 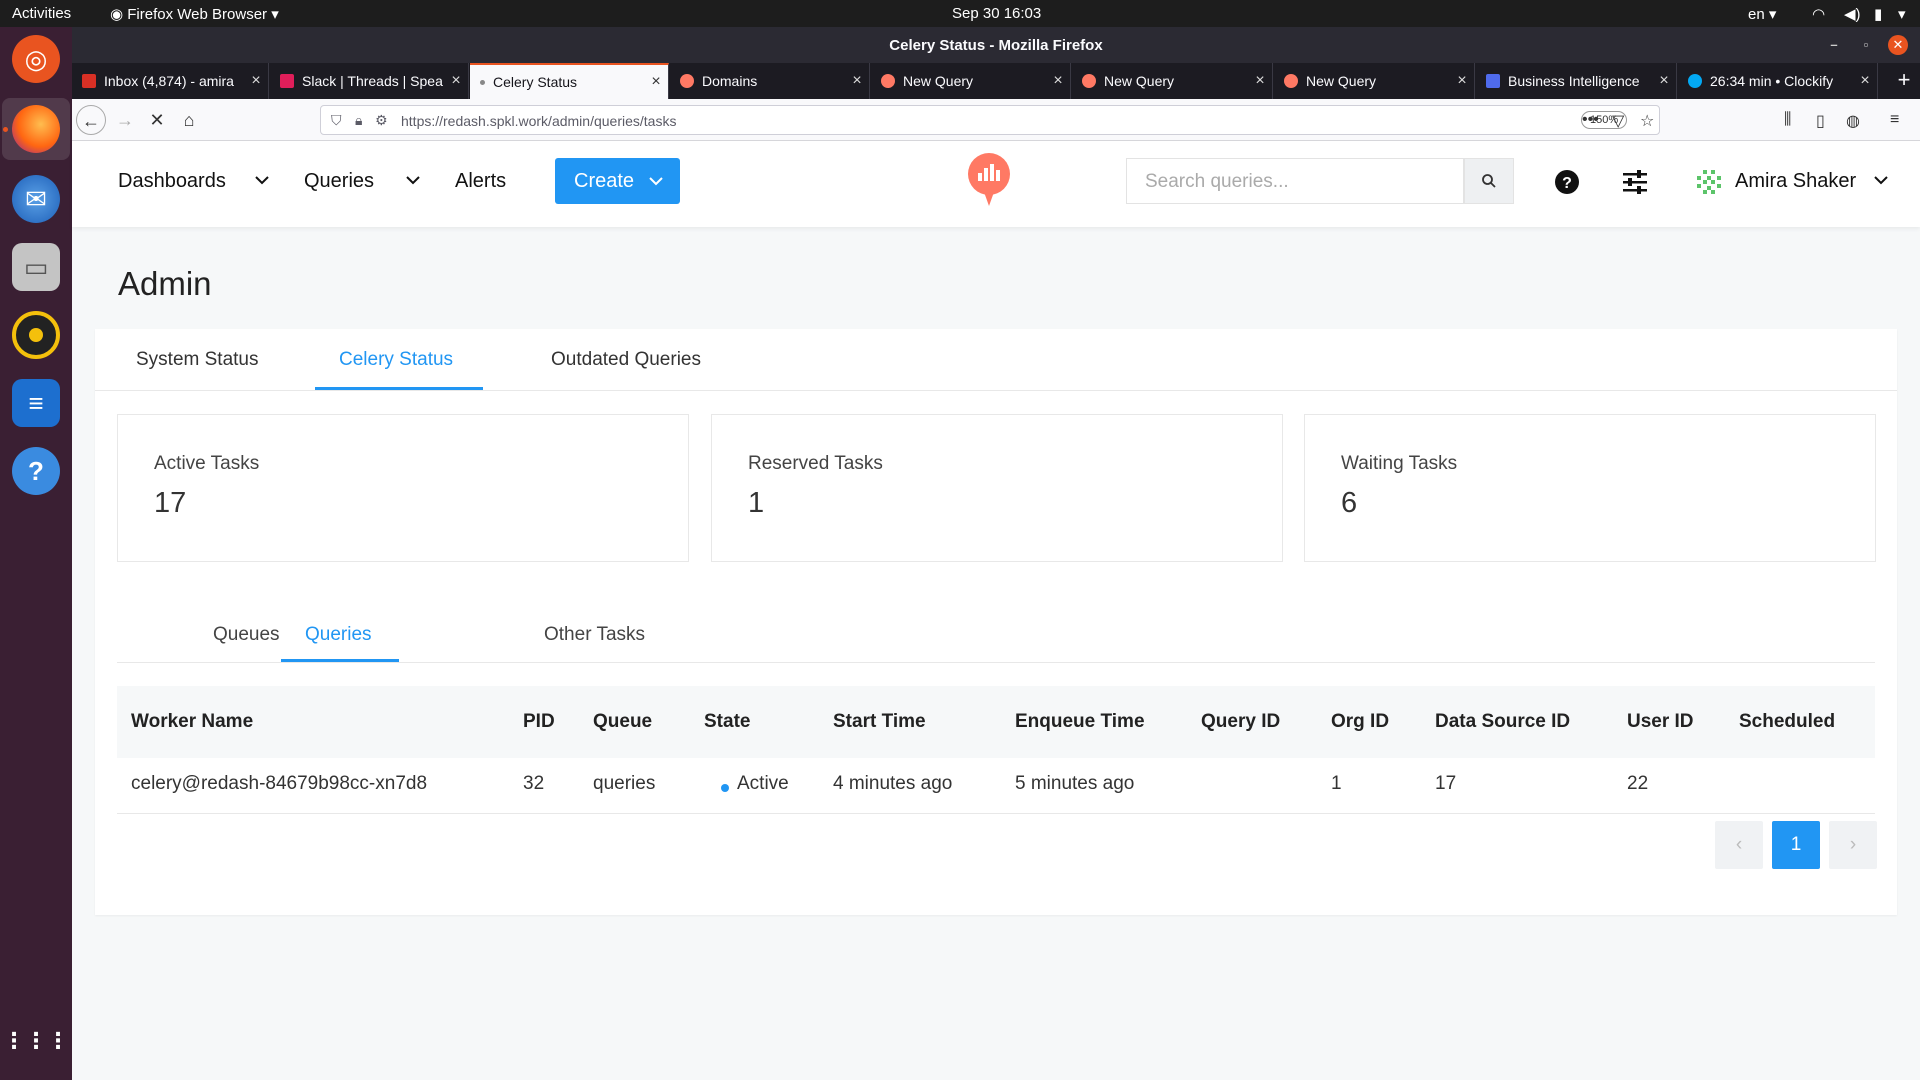 What do you see at coordinates (1635, 182) in the screenshot?
I see `settings-sliders-icon` at bounding box center [1635, 182].